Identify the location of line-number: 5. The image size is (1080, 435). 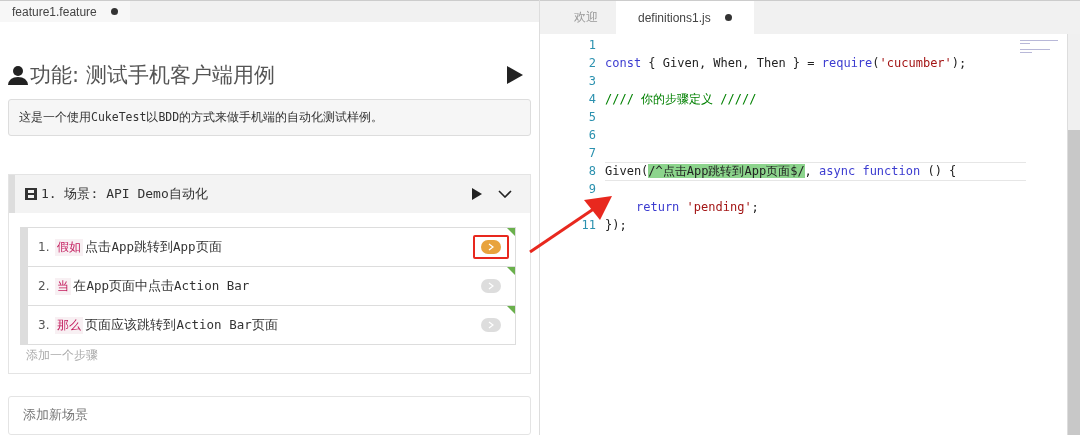
(592, 117).